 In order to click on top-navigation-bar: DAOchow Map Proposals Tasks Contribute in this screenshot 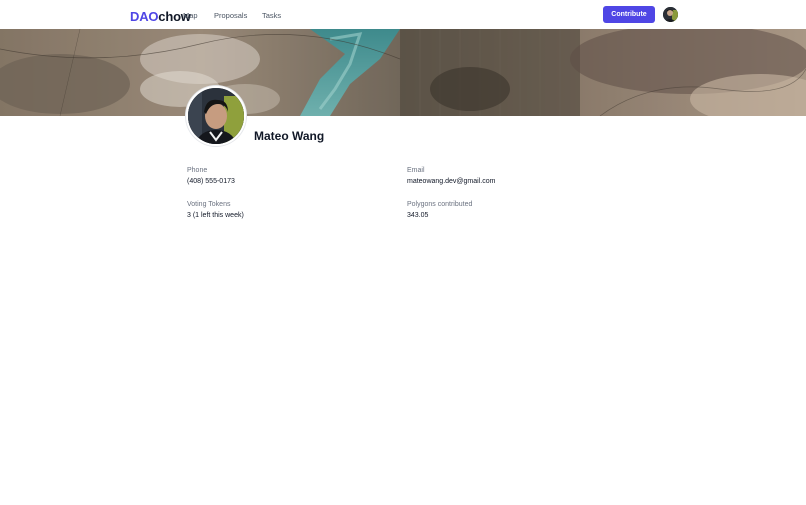, I will do `click(403, 14)`.